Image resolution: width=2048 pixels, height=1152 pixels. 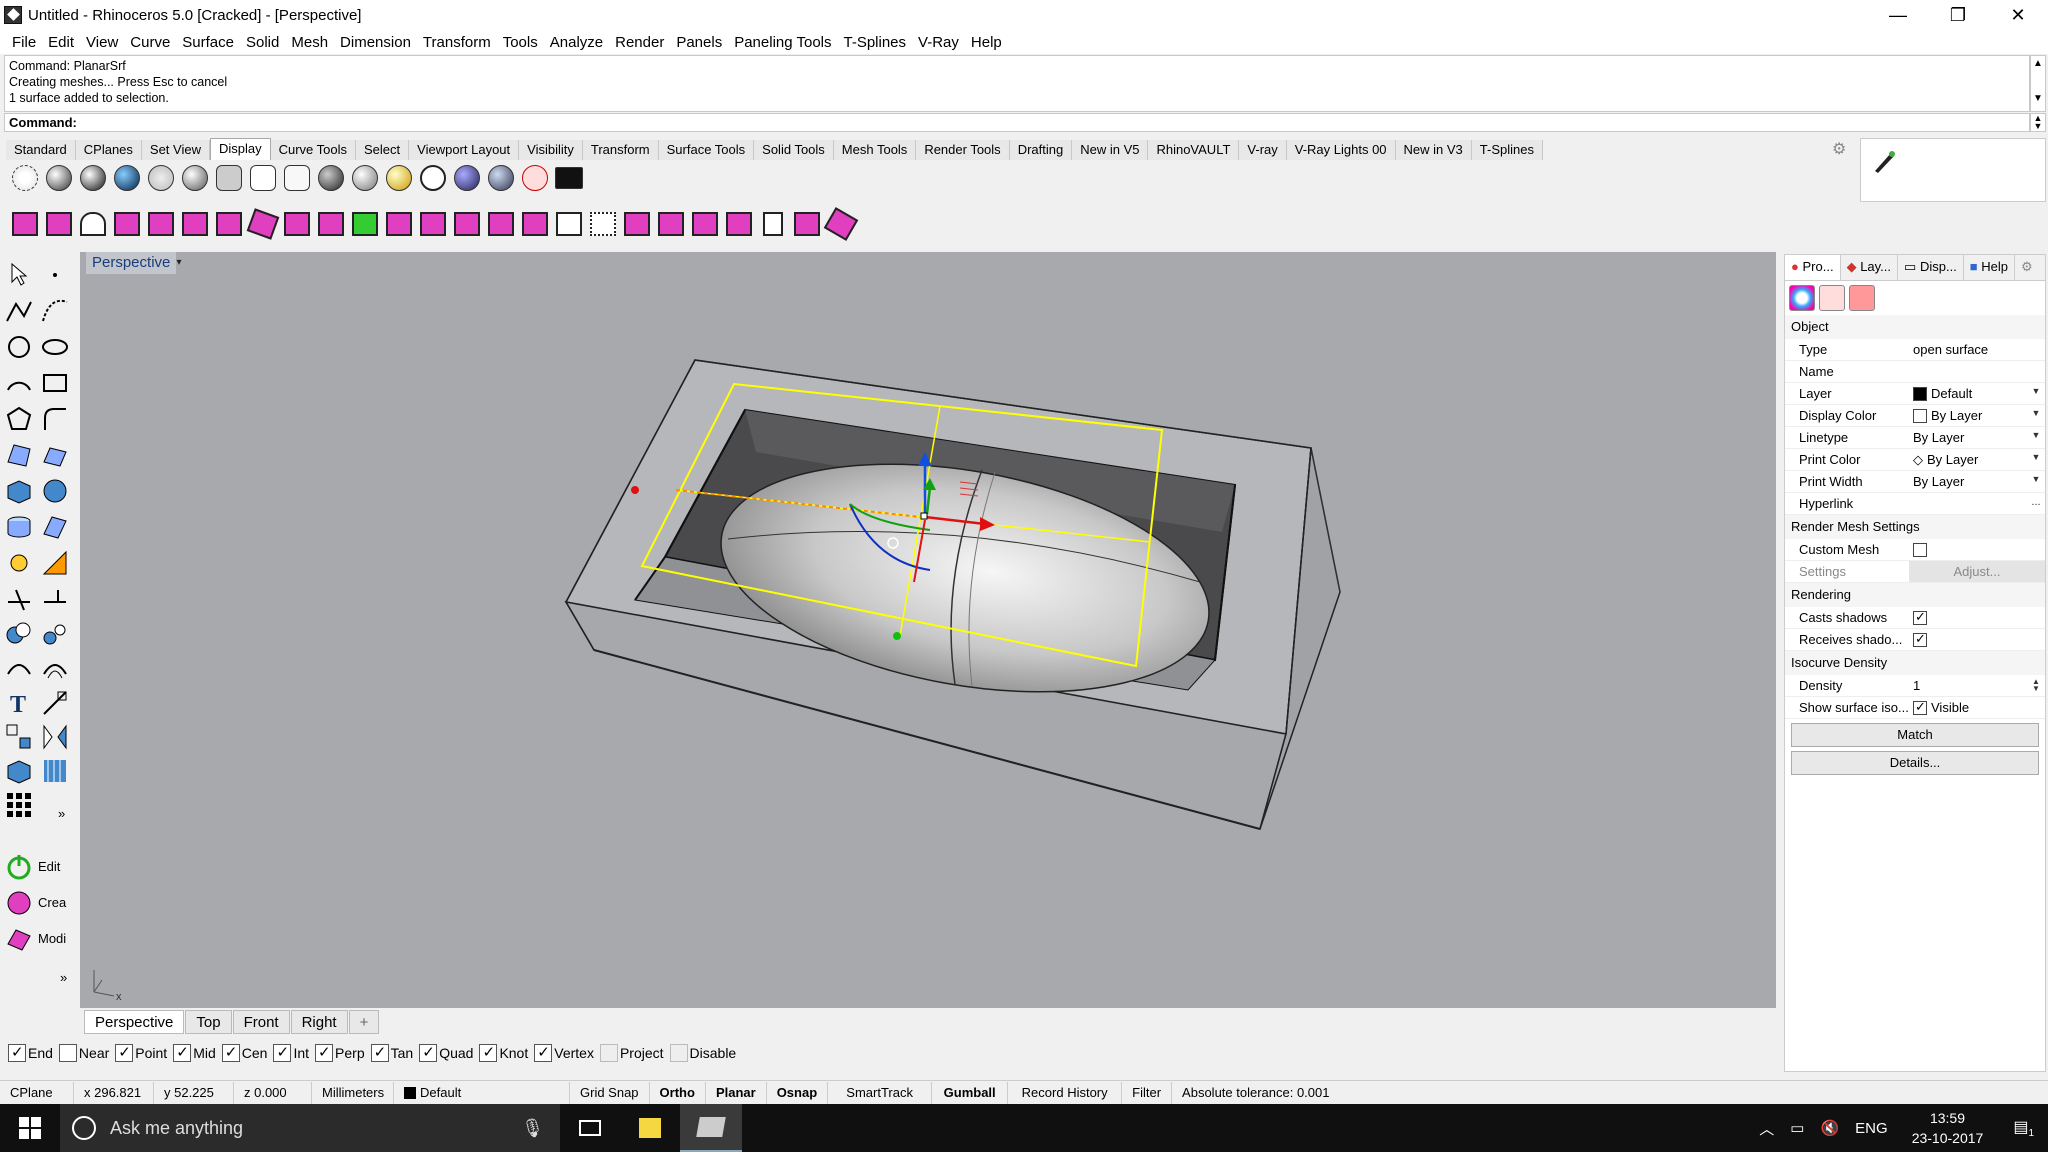 What do you see at coordinates (19, 563) in the screenshot?
I see `gear-tool-icon` at bounding box center [19, 563].